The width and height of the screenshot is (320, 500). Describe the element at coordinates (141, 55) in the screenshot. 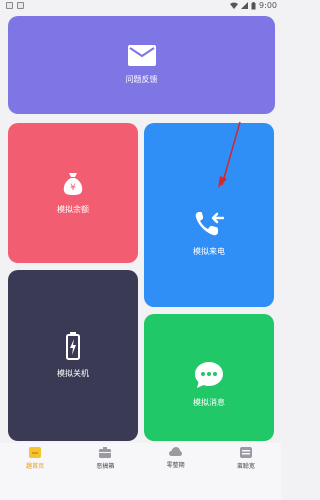

I see `mail-icon` at that location.